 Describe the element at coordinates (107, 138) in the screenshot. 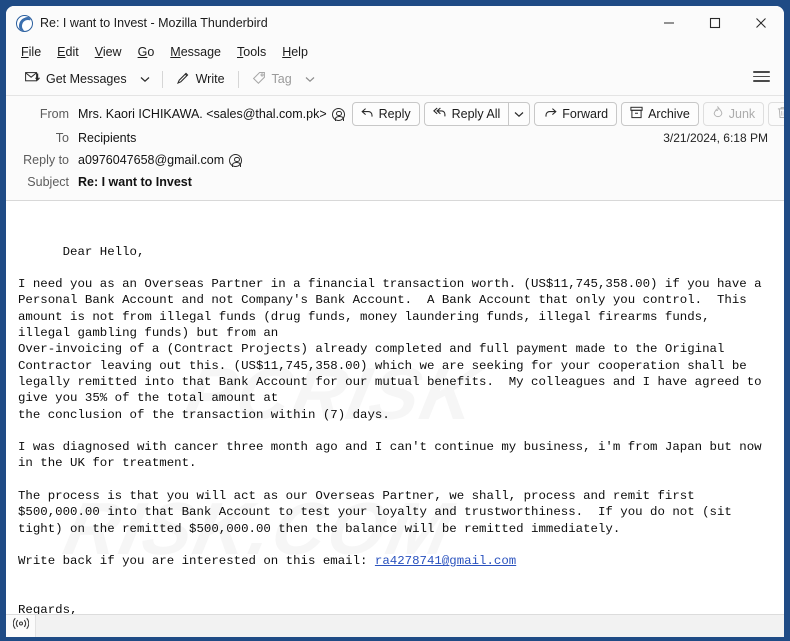

I see `to-value: Recipients` at that location.